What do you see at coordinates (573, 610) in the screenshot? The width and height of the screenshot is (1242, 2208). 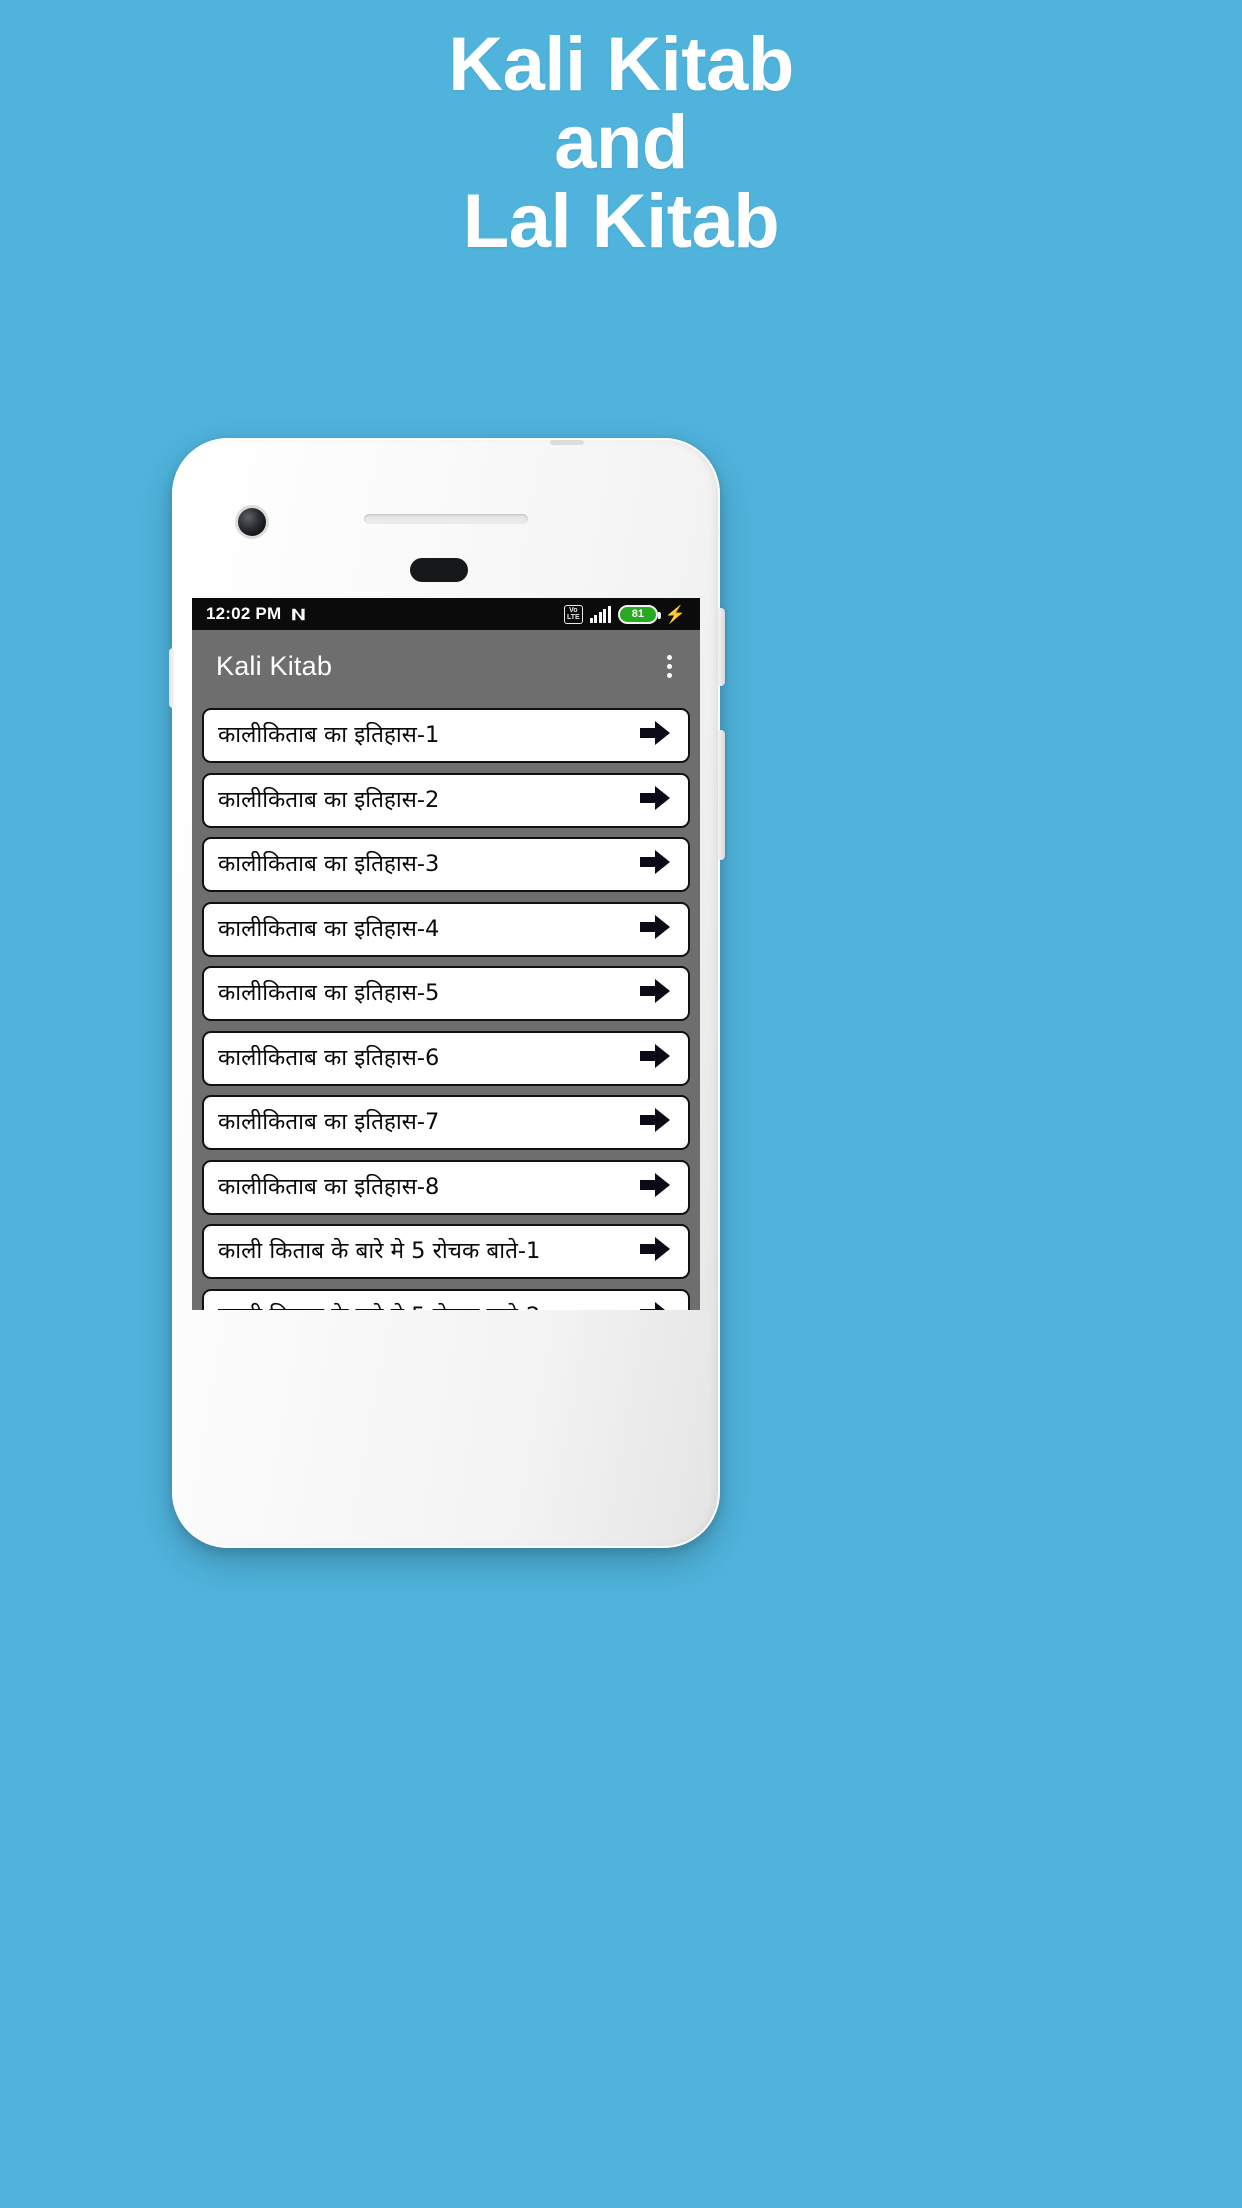 I see `volte-icon-top: Vo` at bounding box center [573, 610].